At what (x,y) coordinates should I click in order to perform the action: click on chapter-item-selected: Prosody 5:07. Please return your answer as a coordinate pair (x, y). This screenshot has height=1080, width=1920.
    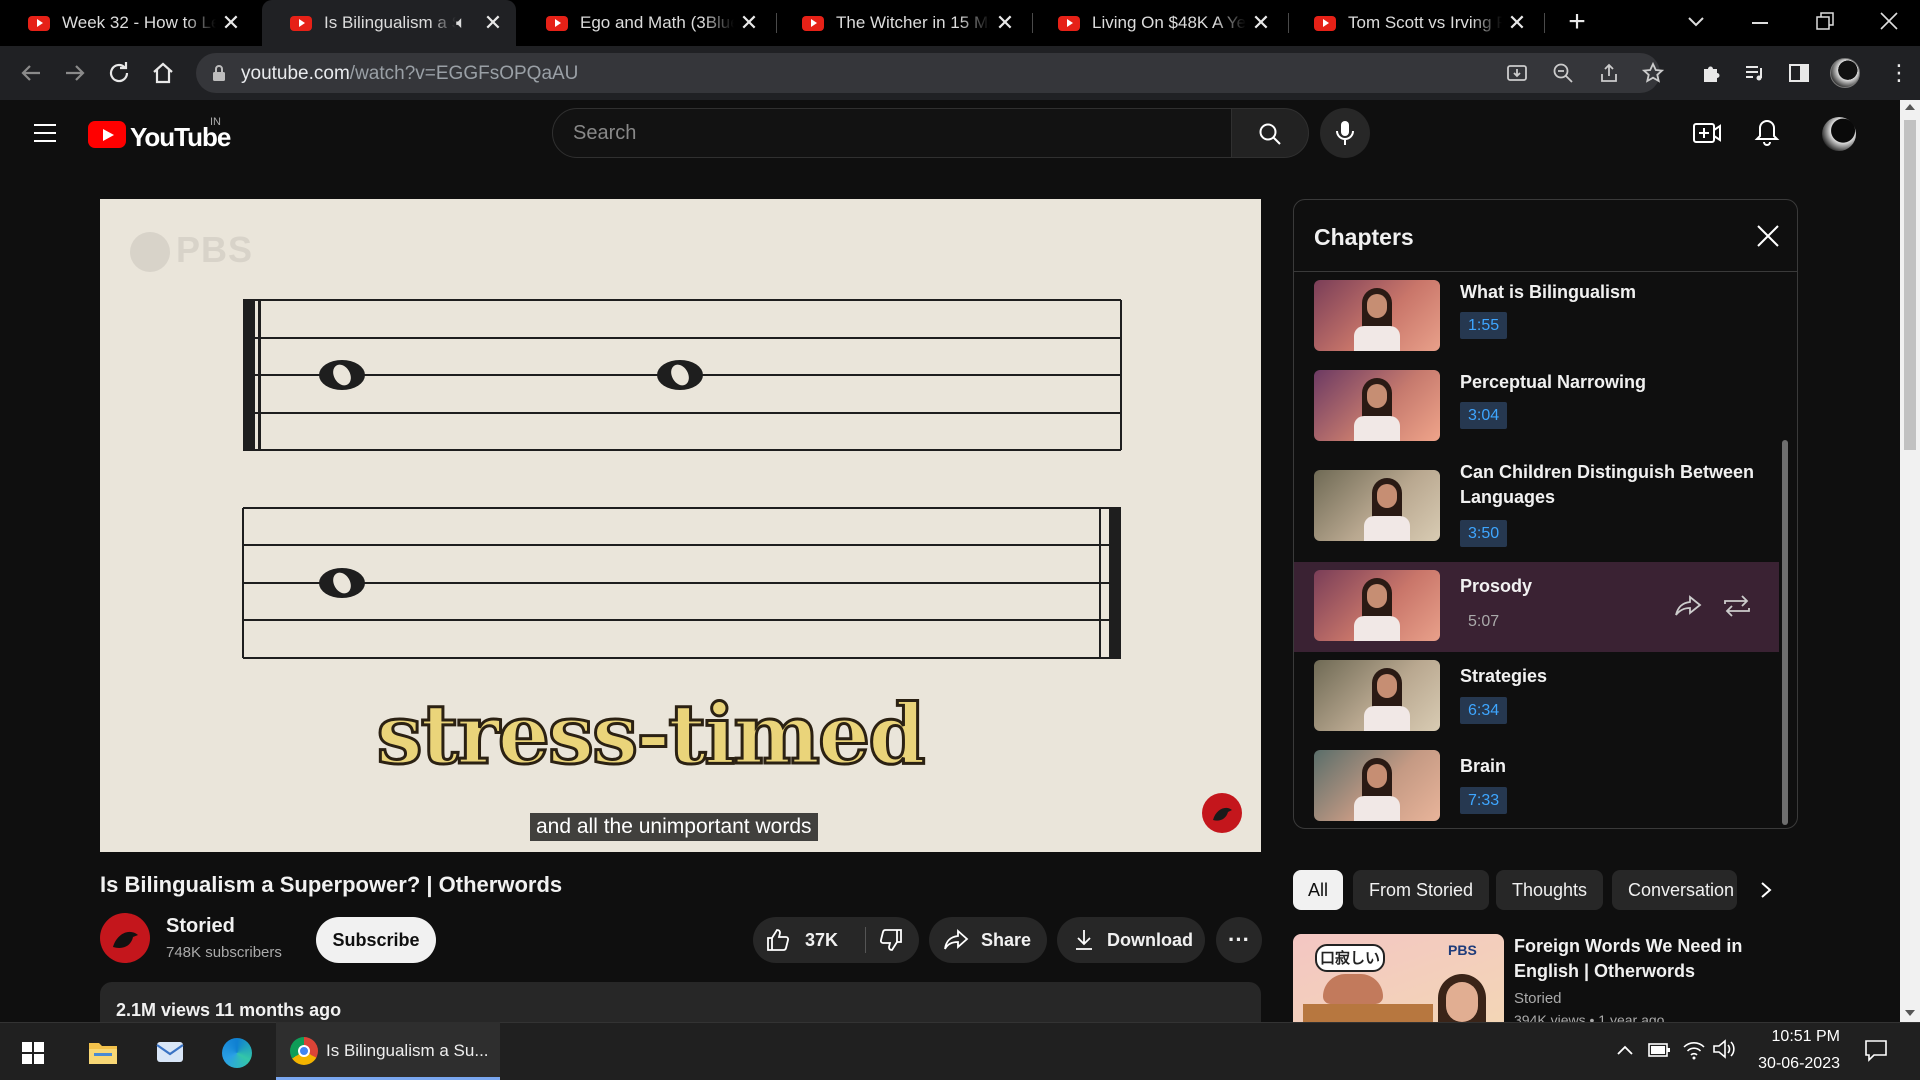
    Looking at the image, I should click on (1536, 607).